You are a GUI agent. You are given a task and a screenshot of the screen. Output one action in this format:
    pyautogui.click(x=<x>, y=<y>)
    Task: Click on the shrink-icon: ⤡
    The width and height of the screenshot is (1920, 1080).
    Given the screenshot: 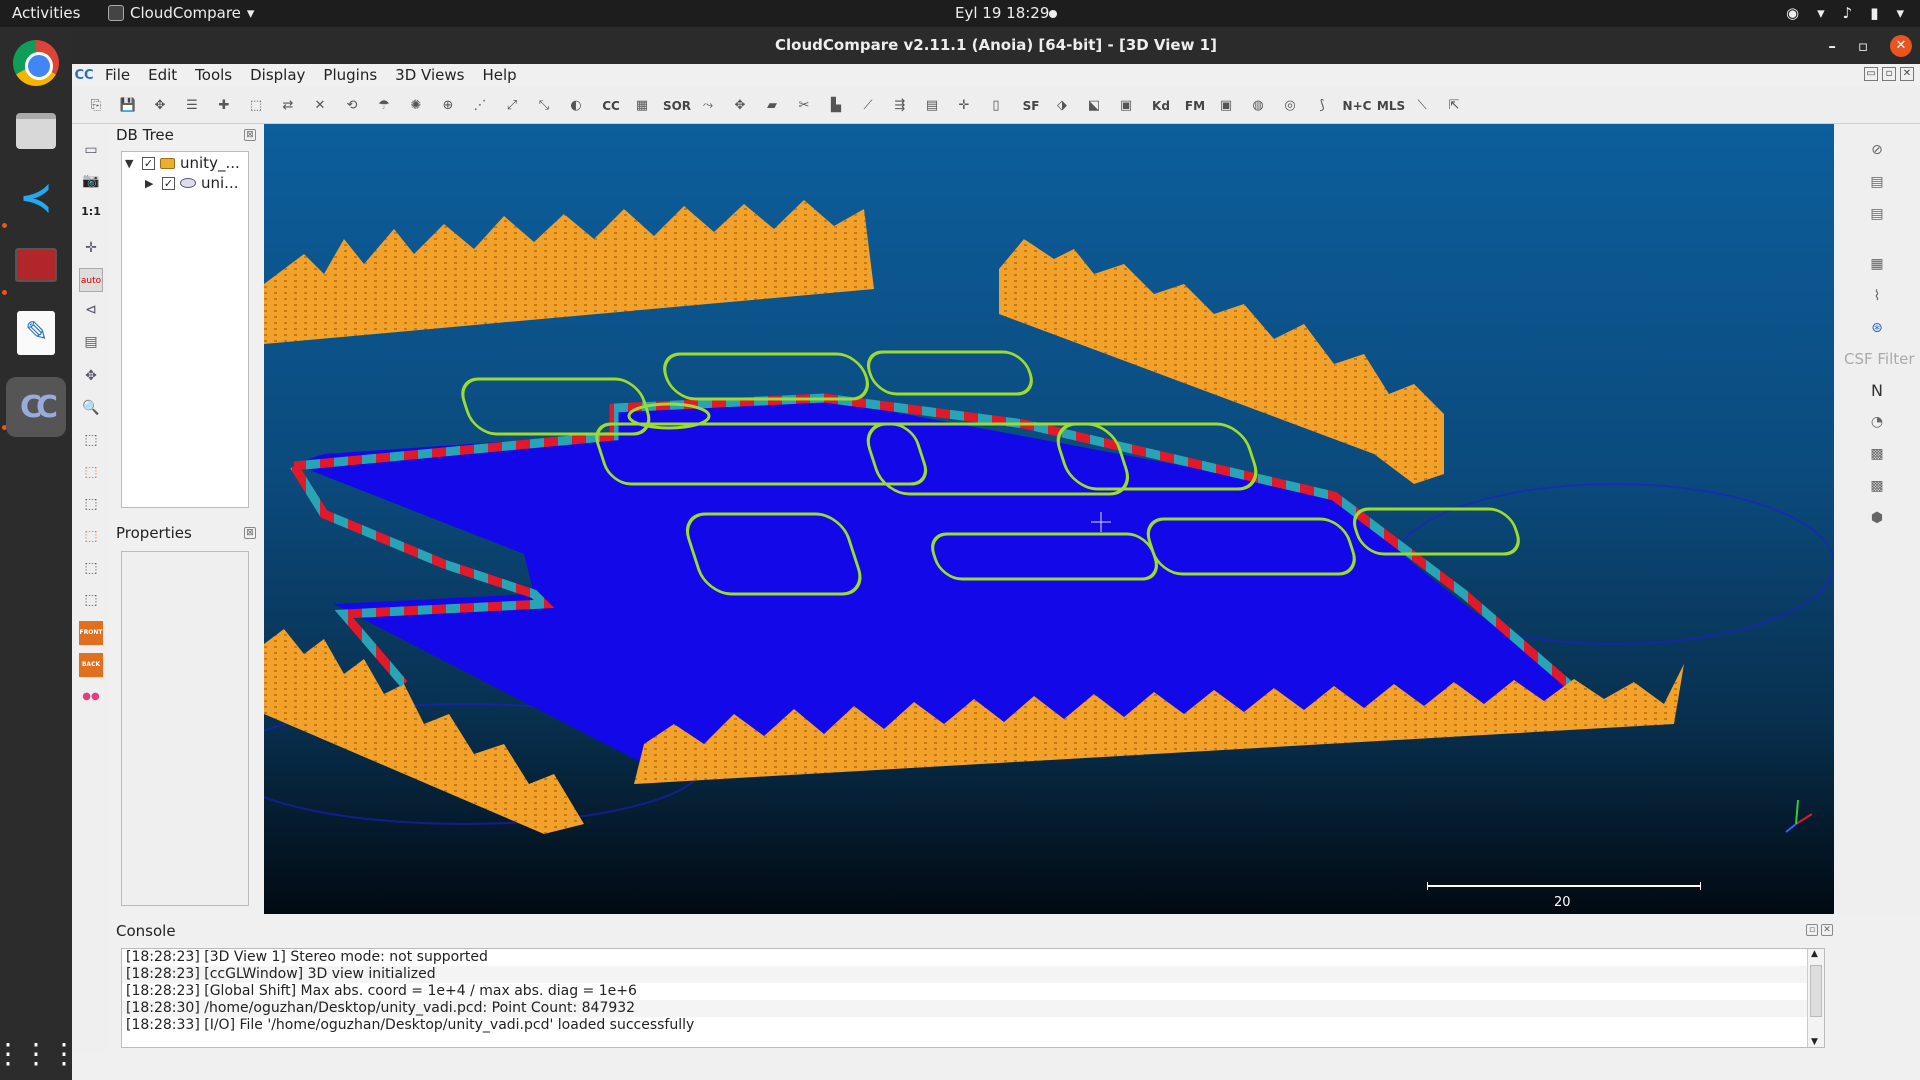 What is the action you would take?
    pyautogui.click(x=544, y=106)
    